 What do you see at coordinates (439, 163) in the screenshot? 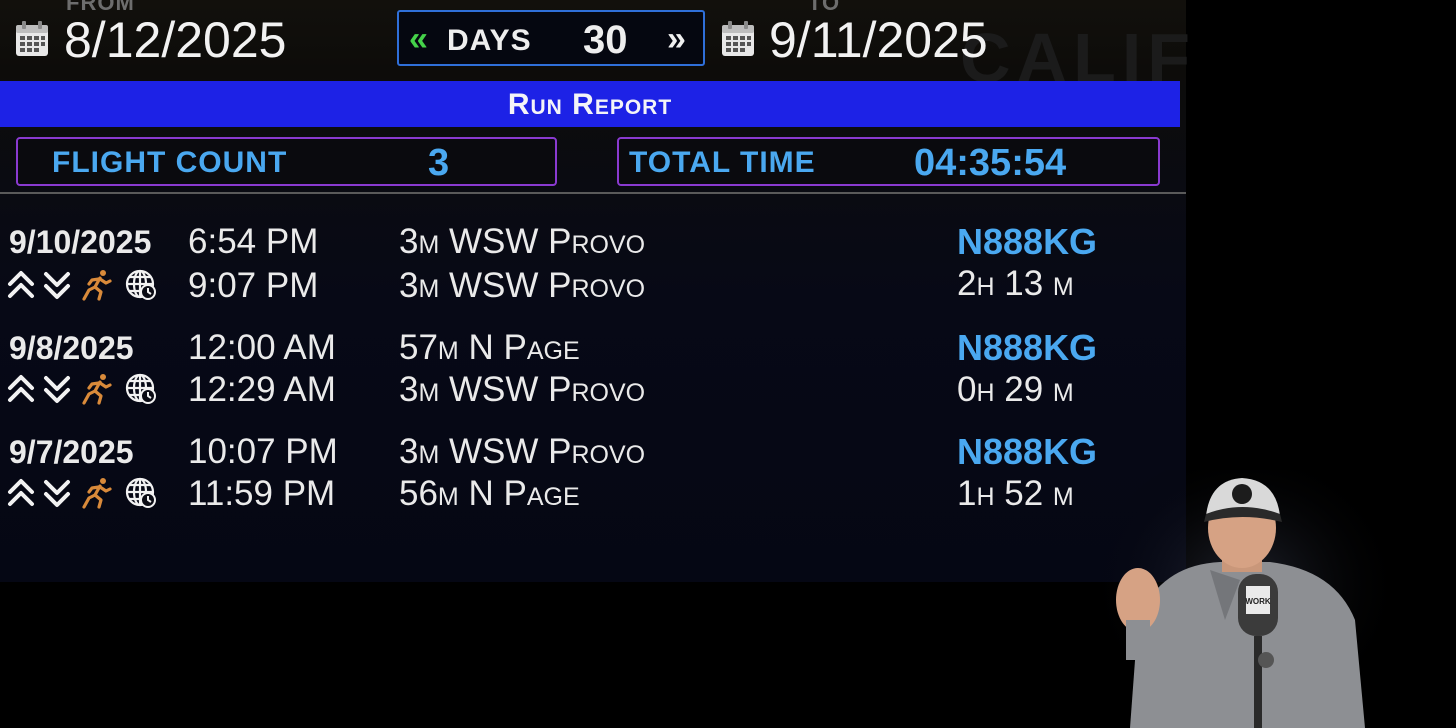
I see `flight-count-value: 3` at bounding box center [439, 163].